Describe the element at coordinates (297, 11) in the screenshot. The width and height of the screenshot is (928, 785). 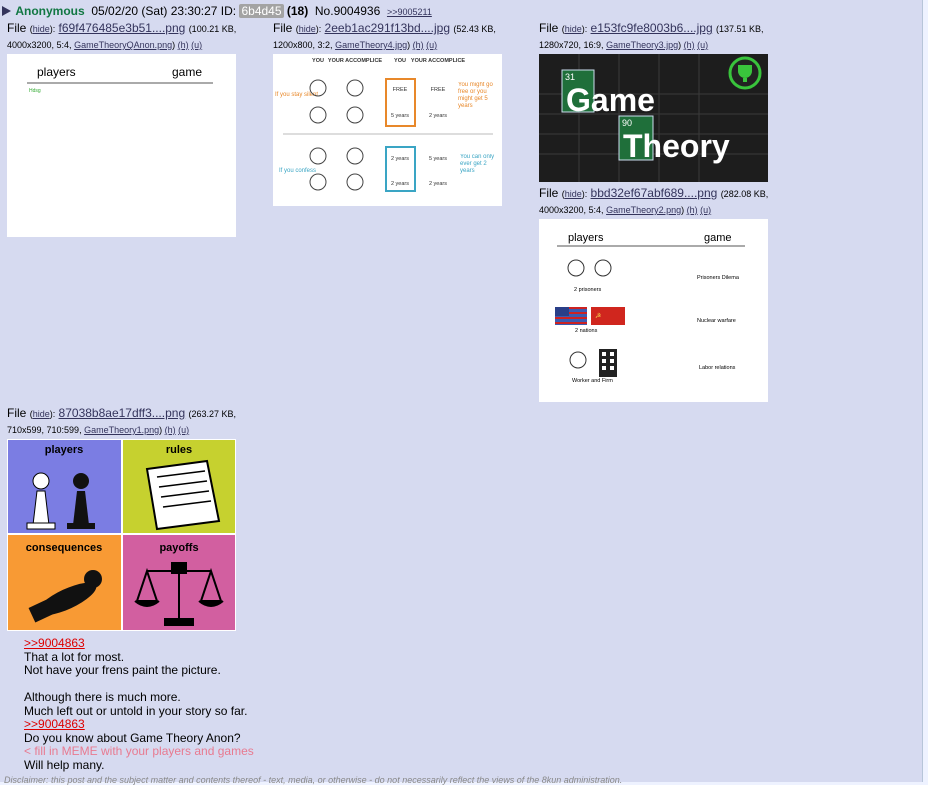
I see `post-count: (18)` at that location.